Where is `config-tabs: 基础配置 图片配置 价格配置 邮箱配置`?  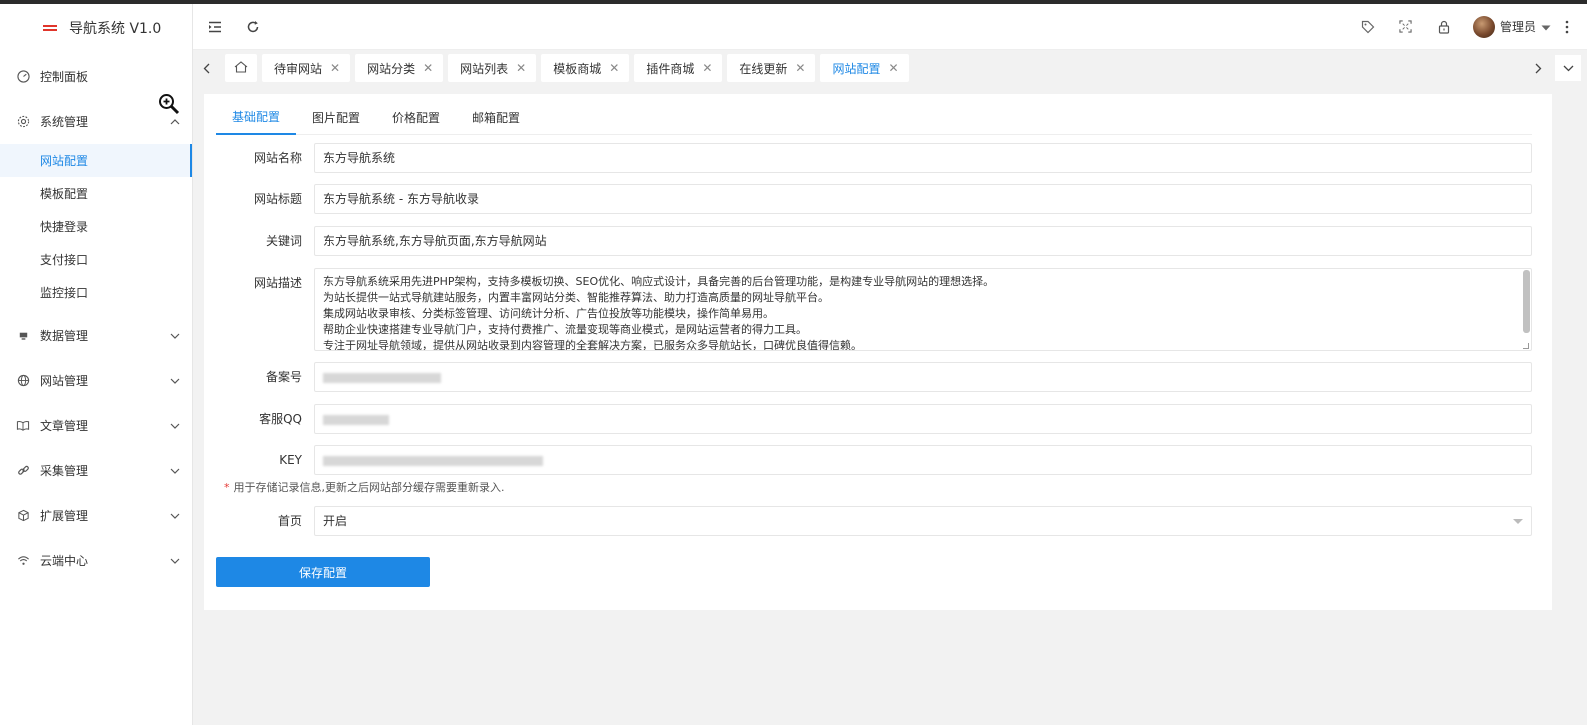
config-tabs: 基础配置 图片配置 价格配置 邮箱配置 is located at coordinates (874, 117).